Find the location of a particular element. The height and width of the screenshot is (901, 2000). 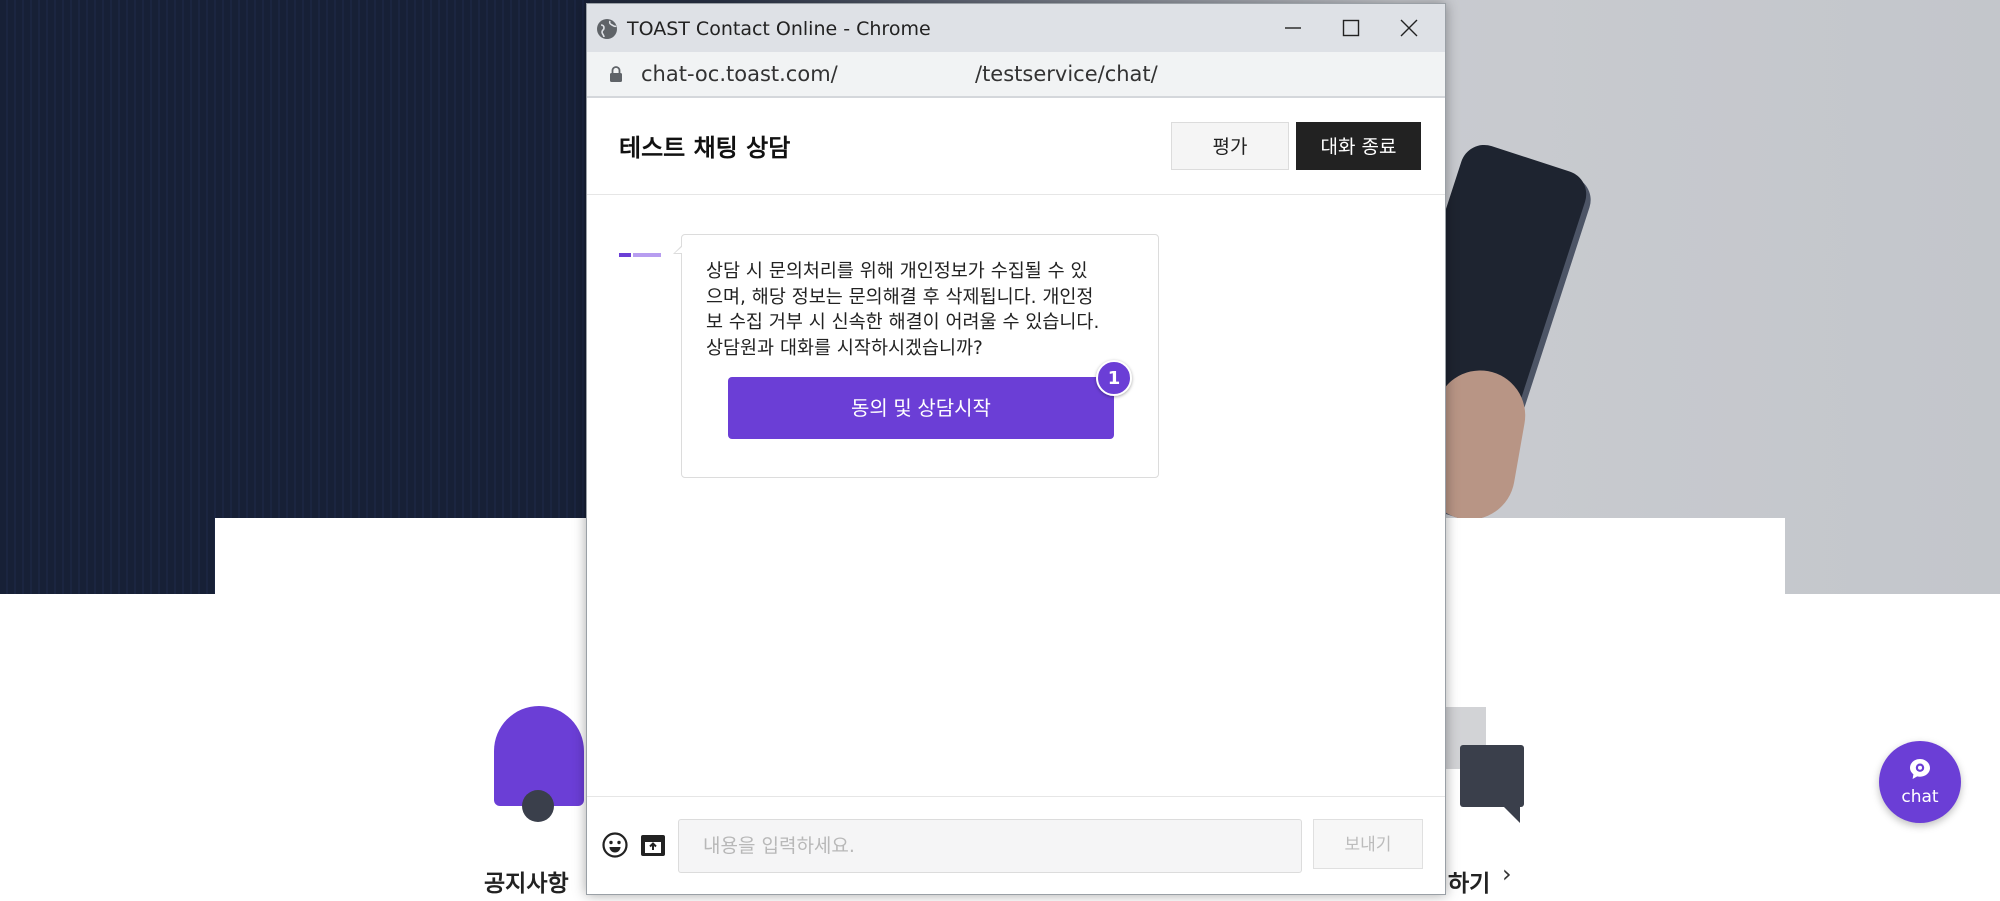

notice-tile-label: 공지사항 is located at coordinates (526, 884).